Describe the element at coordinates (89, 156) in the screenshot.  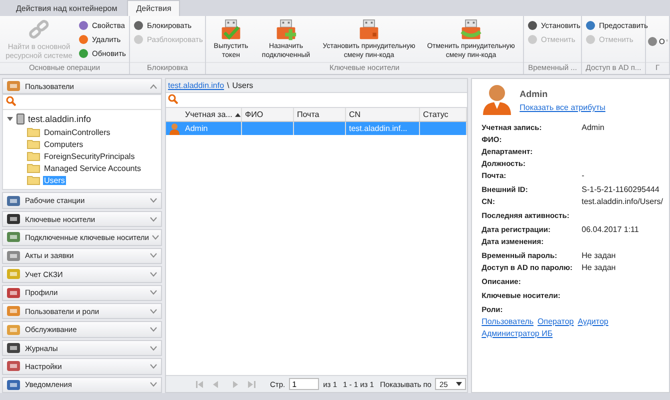
I see `tree-item: ForeignSecurityPrincipals` at that location.